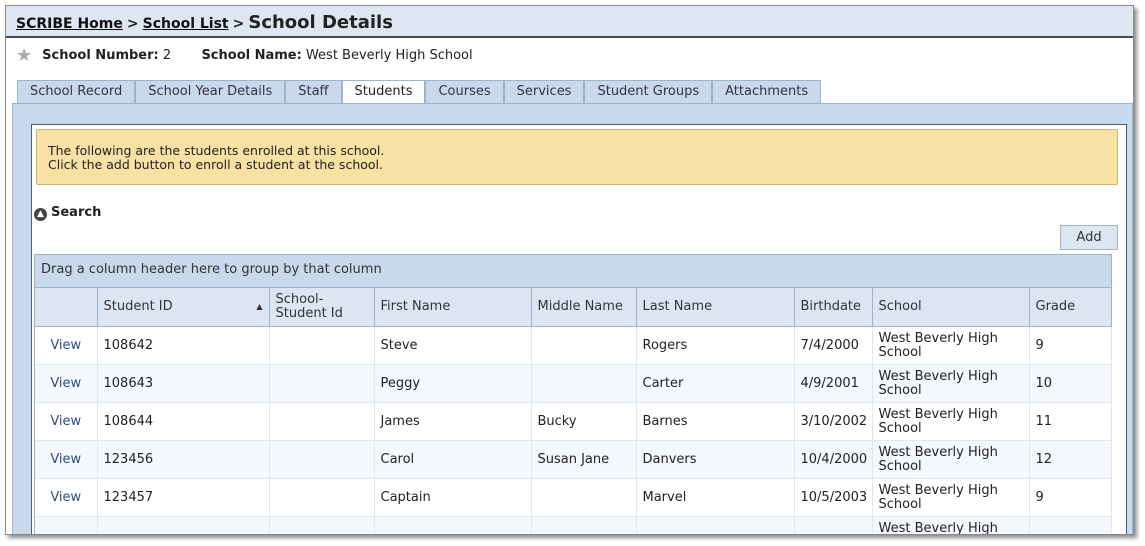  I want to click on school-name-label: School Name:, so click(251, 55).